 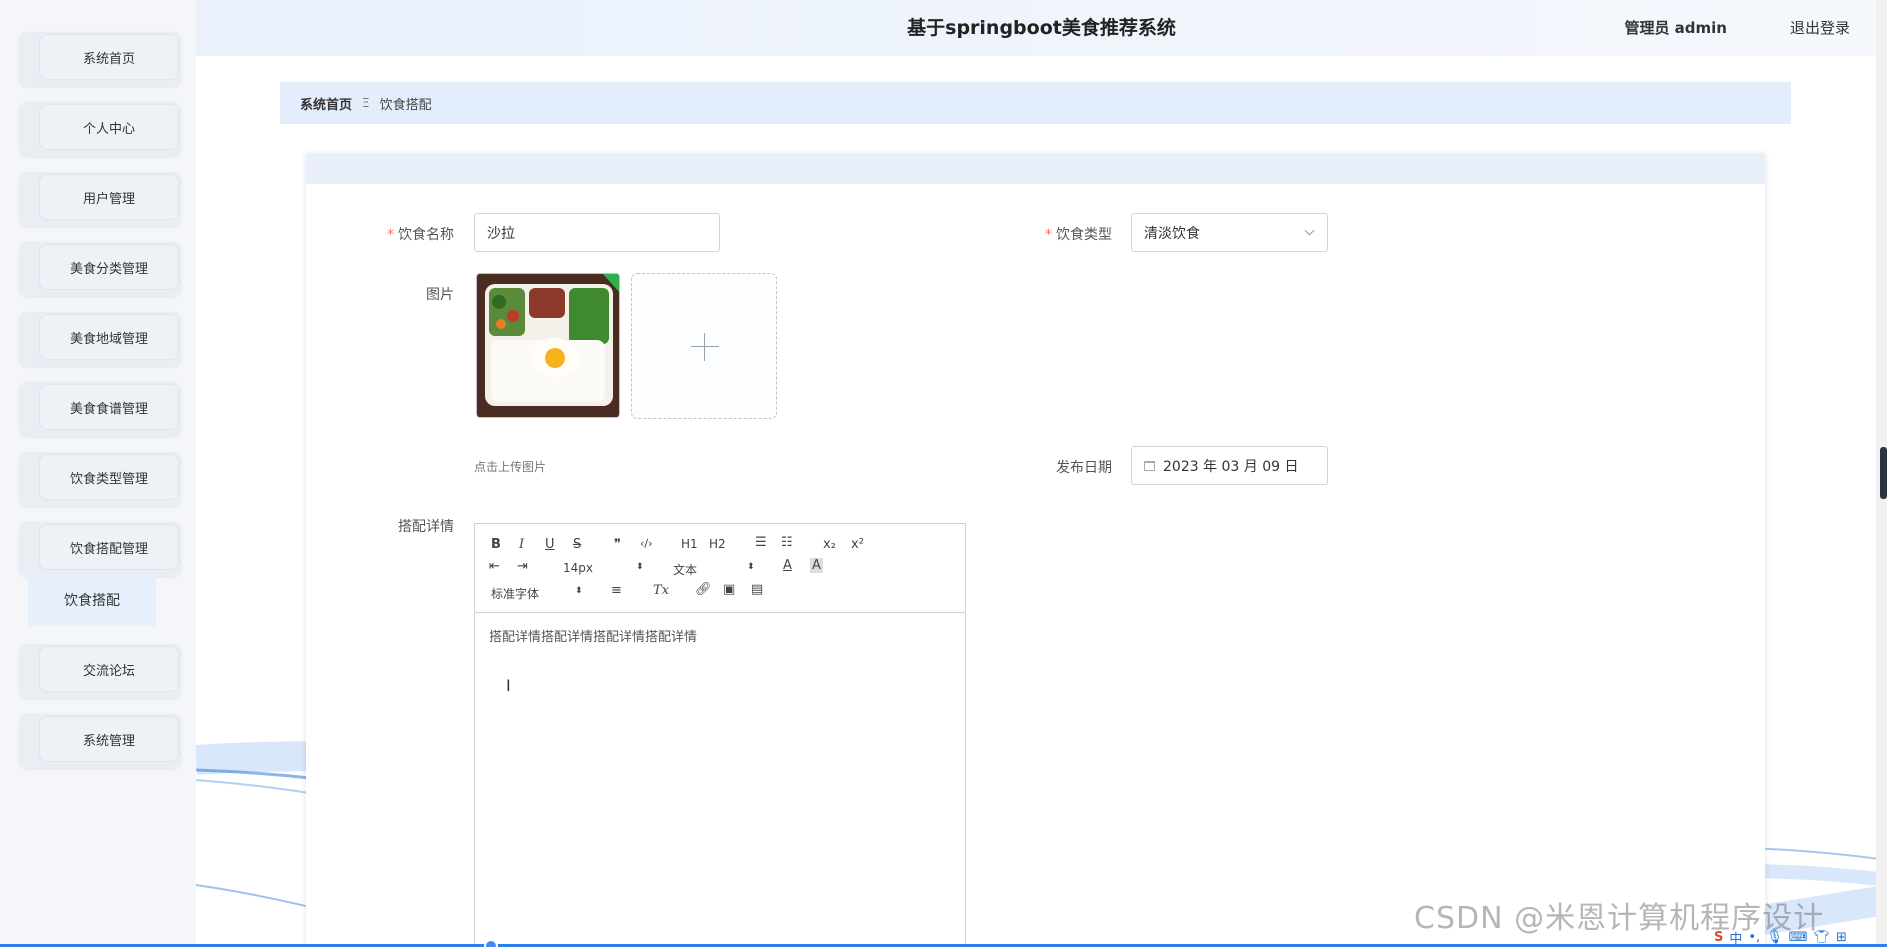 I want to click on upload-hint: 点击上传图片, so click(x=510, y=467).